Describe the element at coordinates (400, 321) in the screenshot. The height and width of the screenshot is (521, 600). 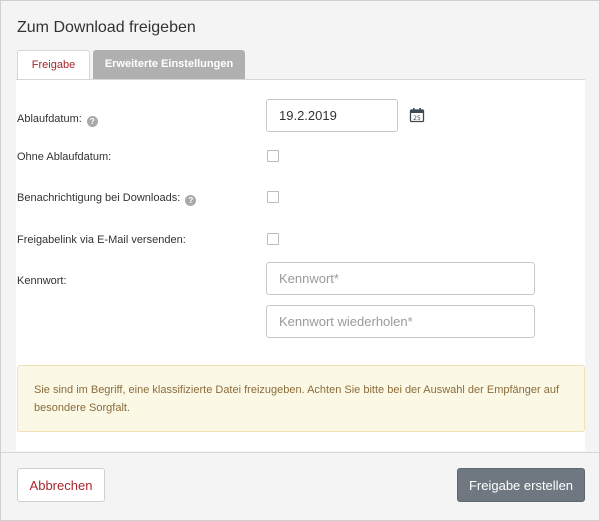
I see `password-repeat-input` at that location.